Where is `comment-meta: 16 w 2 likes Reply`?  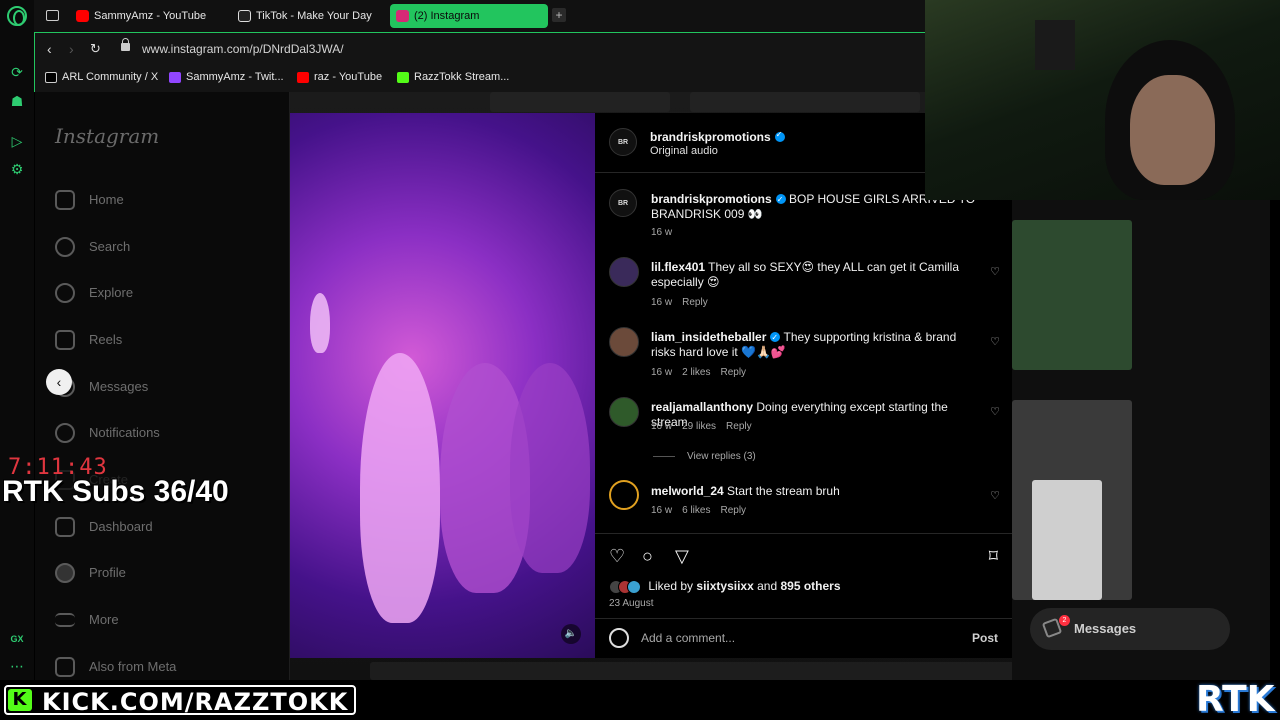
comment-meta: 16 w 2 likes Reply is located at coordinates (703, 372).